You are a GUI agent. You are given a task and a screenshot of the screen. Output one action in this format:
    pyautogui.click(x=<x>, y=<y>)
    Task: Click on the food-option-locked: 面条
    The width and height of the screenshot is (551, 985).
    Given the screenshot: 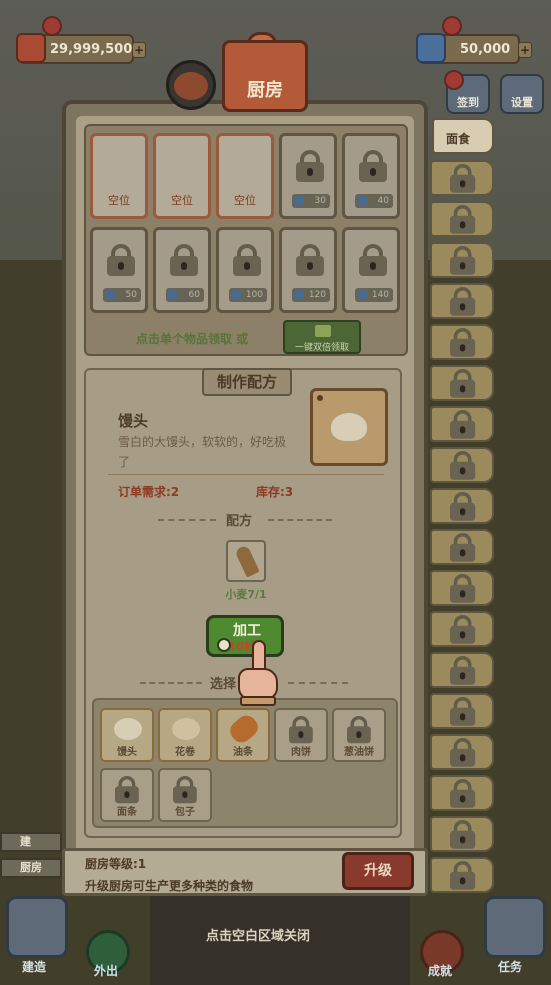 What is the action you would take?
    pyautogui.click(x=127, y=795)
    